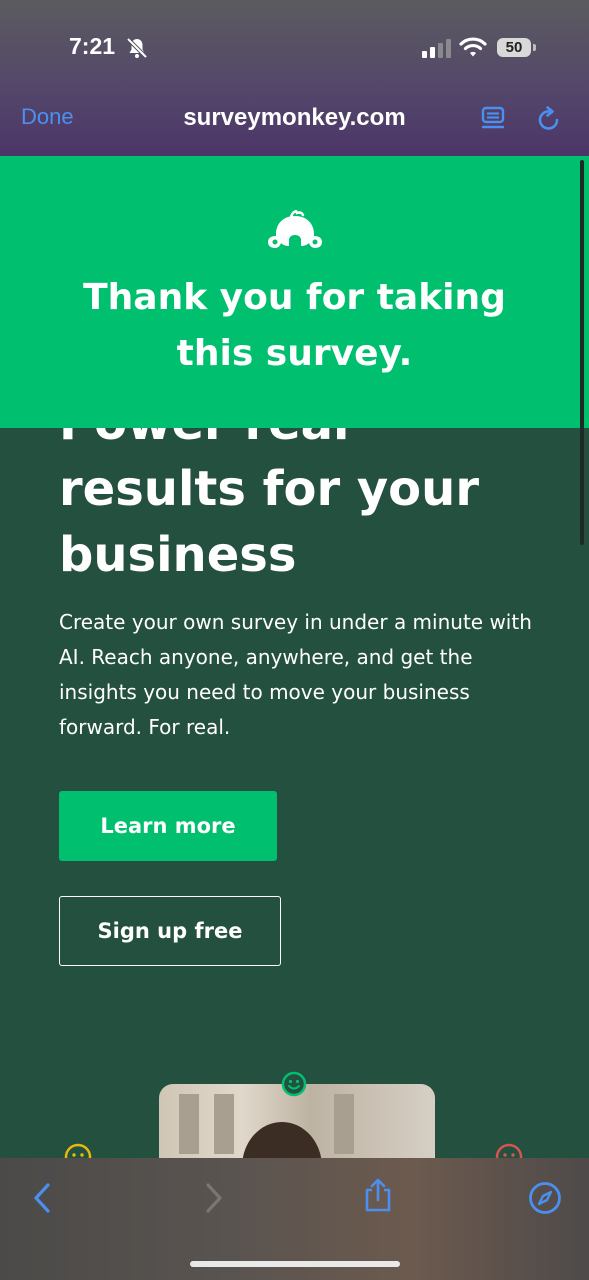 This screenshot has width=589, height=1280. Describe the element at coordinates (436, 48) in the screenshot. I see `signal-icon` at that location.